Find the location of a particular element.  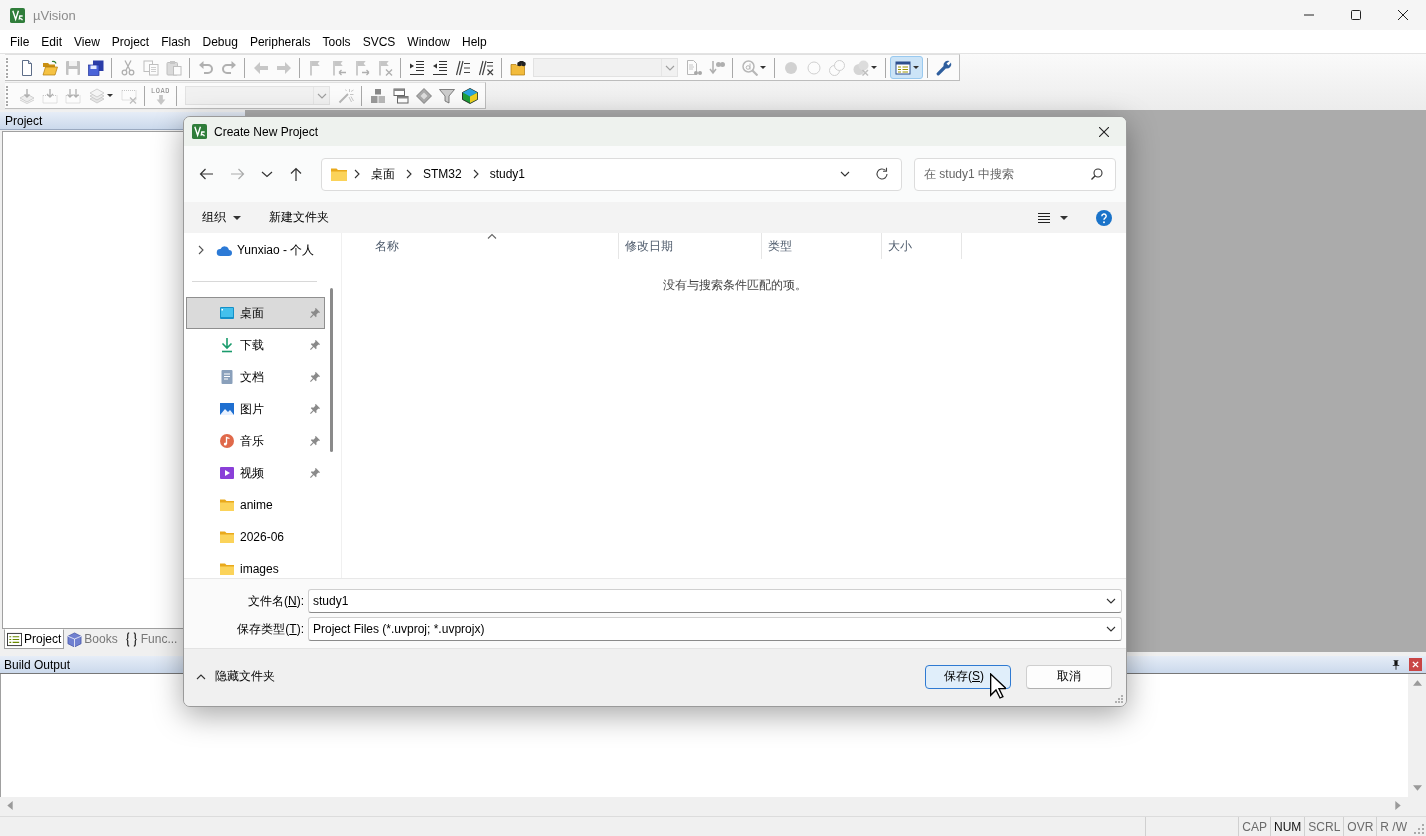

down-arrow-icon is located at coordinates (160, 99).